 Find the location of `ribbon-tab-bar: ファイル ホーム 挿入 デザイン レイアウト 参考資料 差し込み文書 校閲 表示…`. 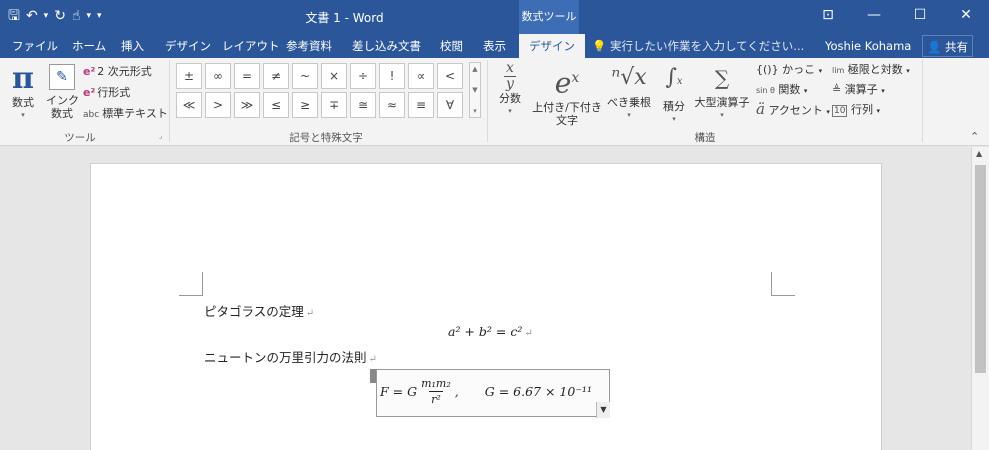

ribbon-tab-bar: ファイル ホーム 挿入 デザイン レイアウト 参考資料 差し込み文書 校閲 表示… is located at coordinates (494, 46).